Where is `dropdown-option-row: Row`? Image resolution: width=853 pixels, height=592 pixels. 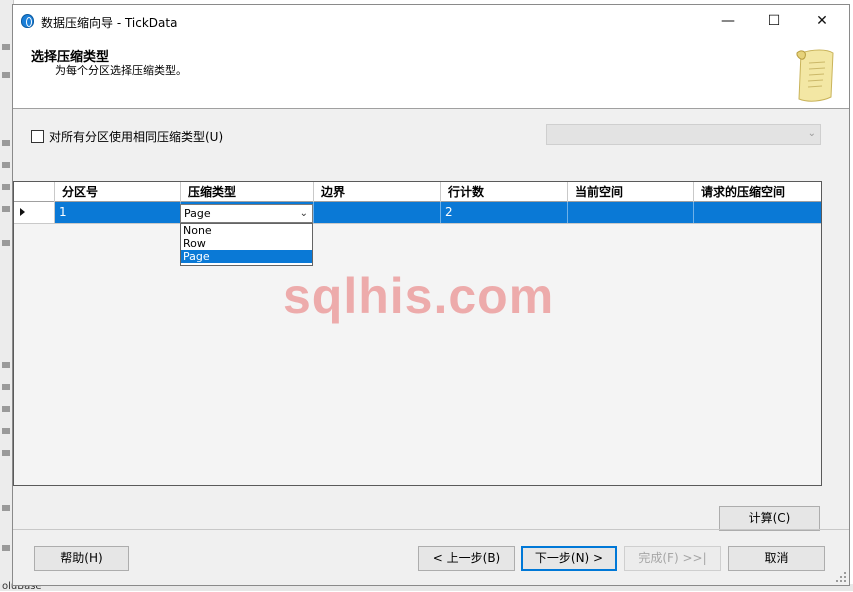
dropdown-option-row: Row is located at coordinates (246, 243).